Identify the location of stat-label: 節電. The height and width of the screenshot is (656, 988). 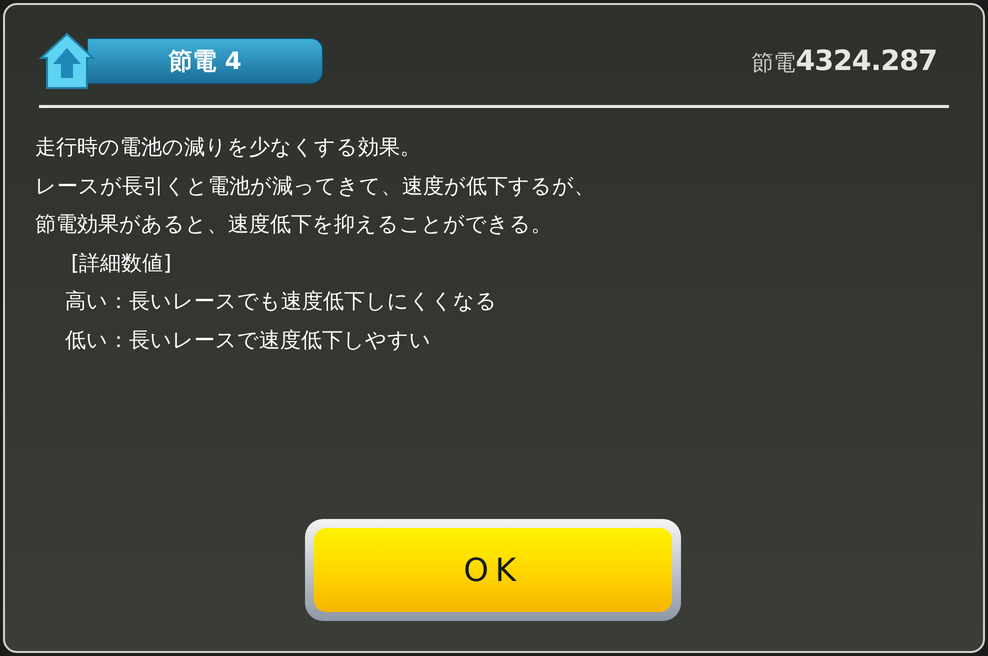
(774, 64).